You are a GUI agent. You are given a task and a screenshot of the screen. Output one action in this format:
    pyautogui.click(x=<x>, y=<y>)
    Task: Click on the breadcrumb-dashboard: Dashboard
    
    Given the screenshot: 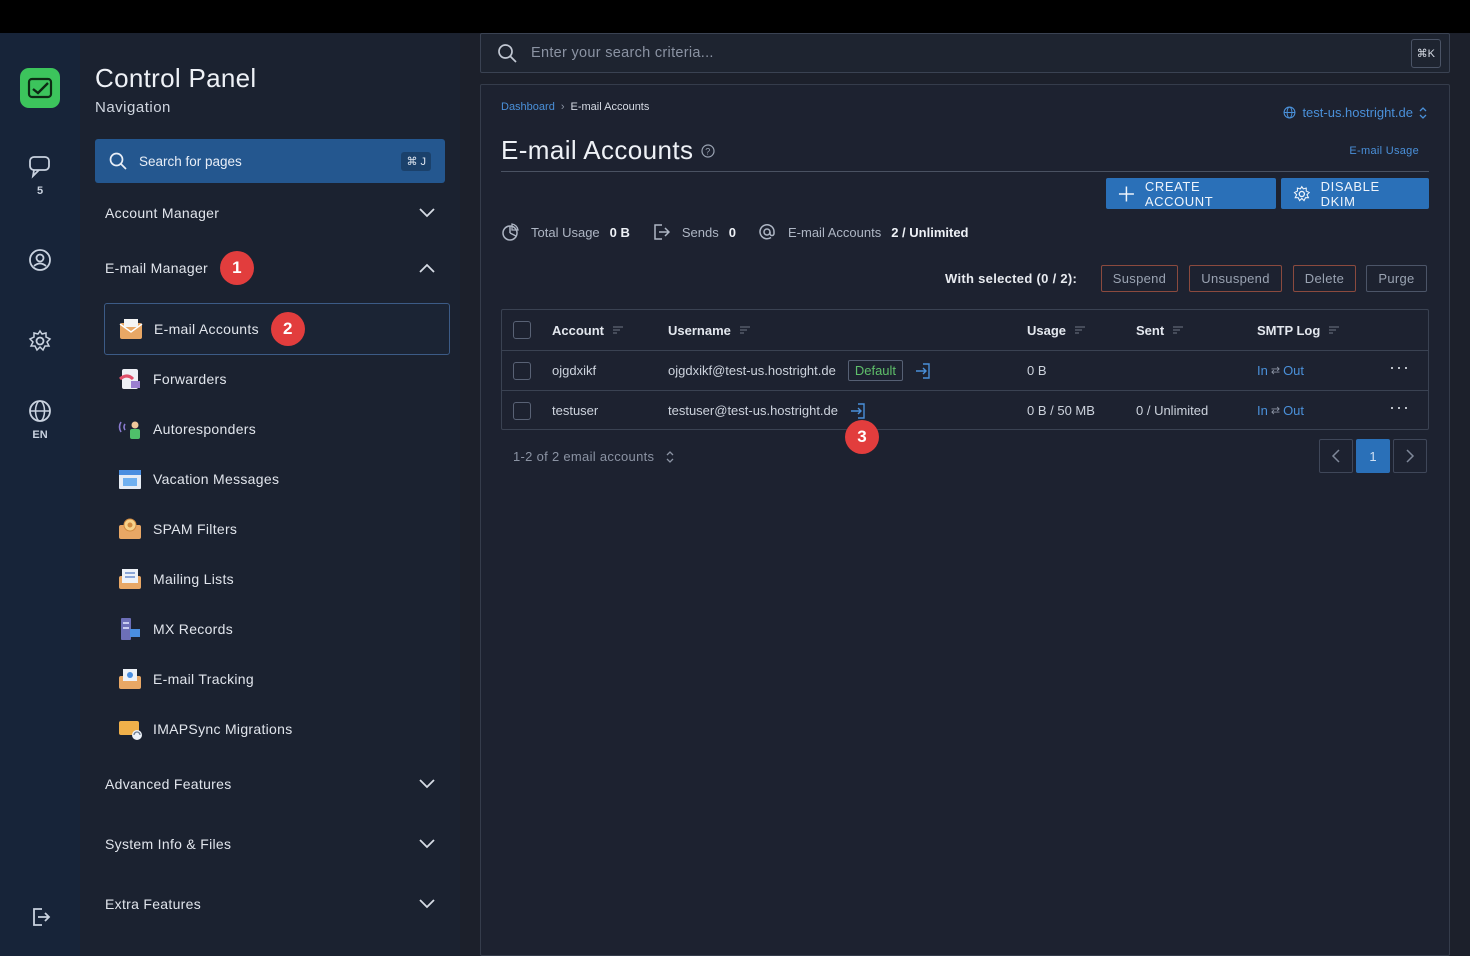 What is the action you would take?
    pyautogui.click(x=528, y=107)
    